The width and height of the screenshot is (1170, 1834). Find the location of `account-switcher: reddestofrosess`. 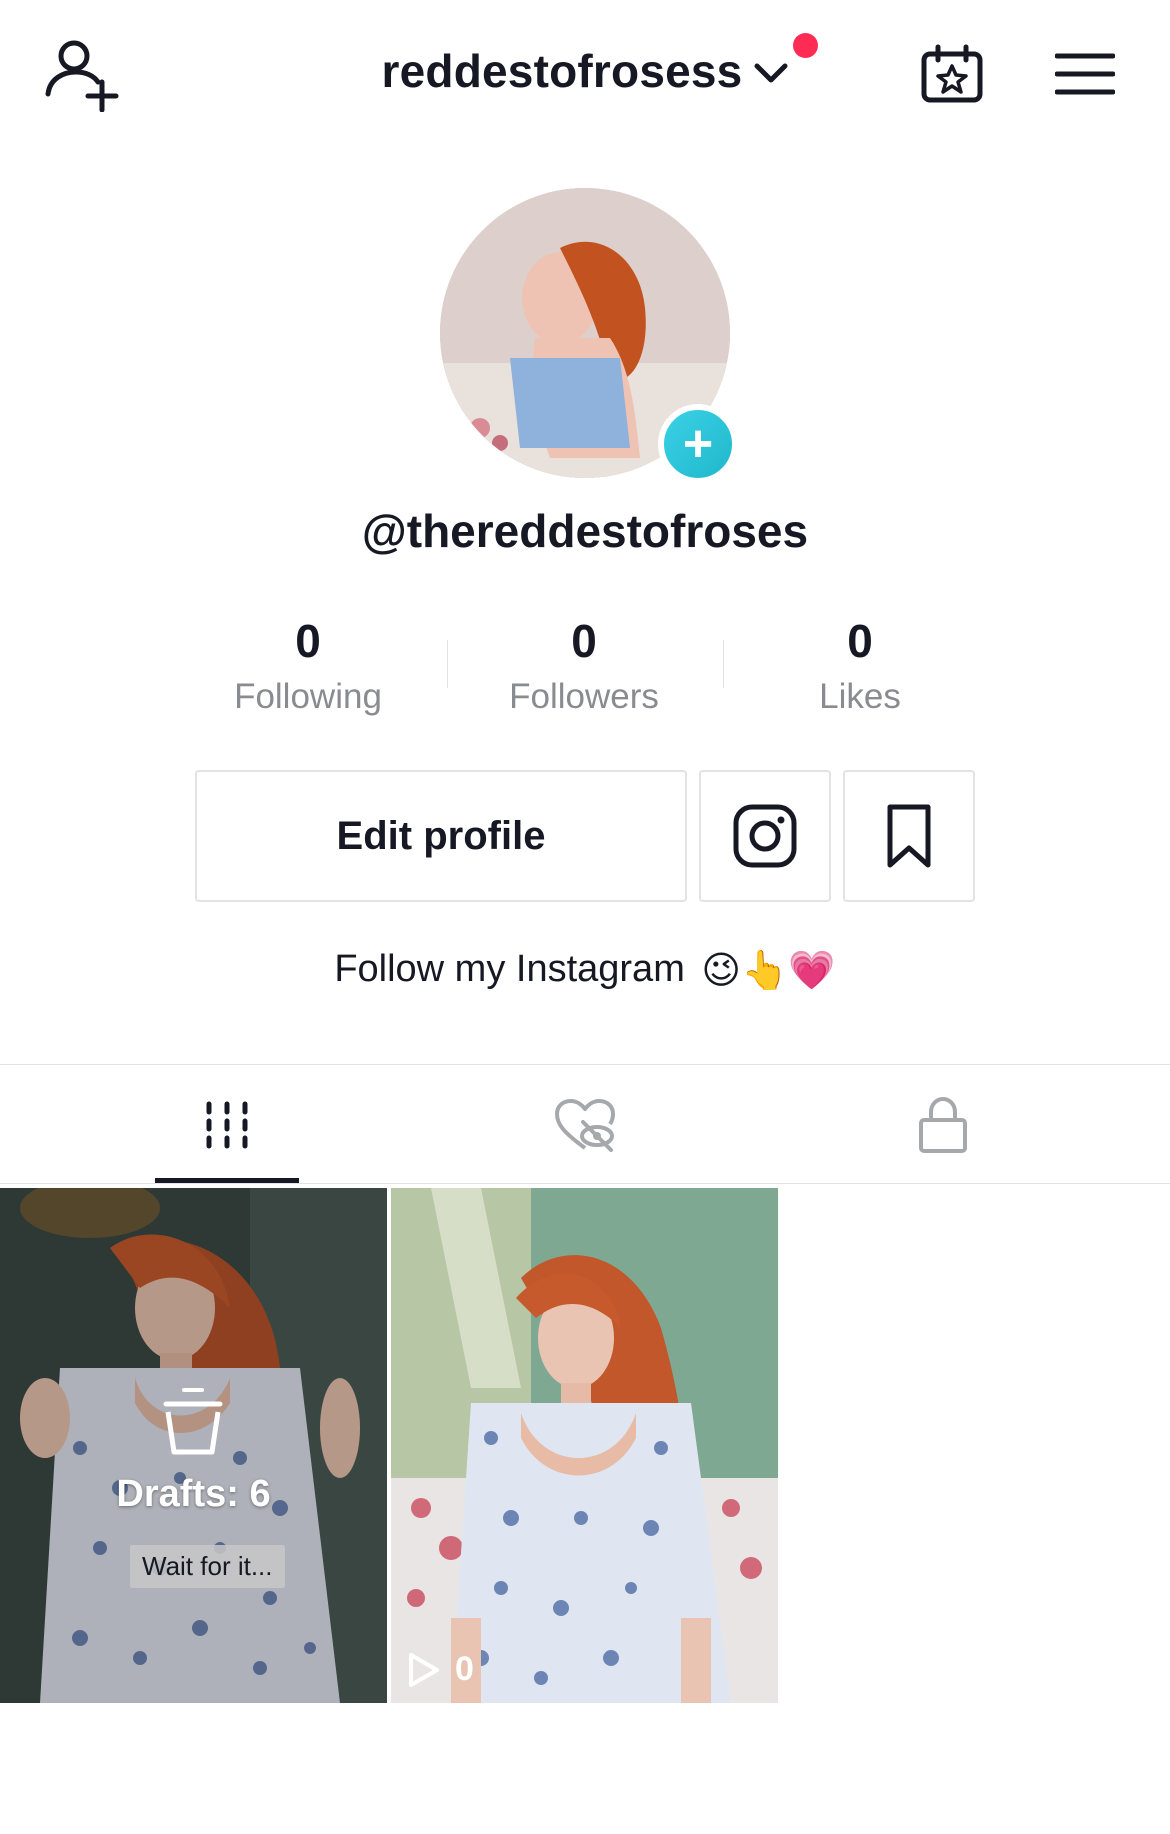

account-switcher: reddestofrosess is located at coordinates (585, 71).